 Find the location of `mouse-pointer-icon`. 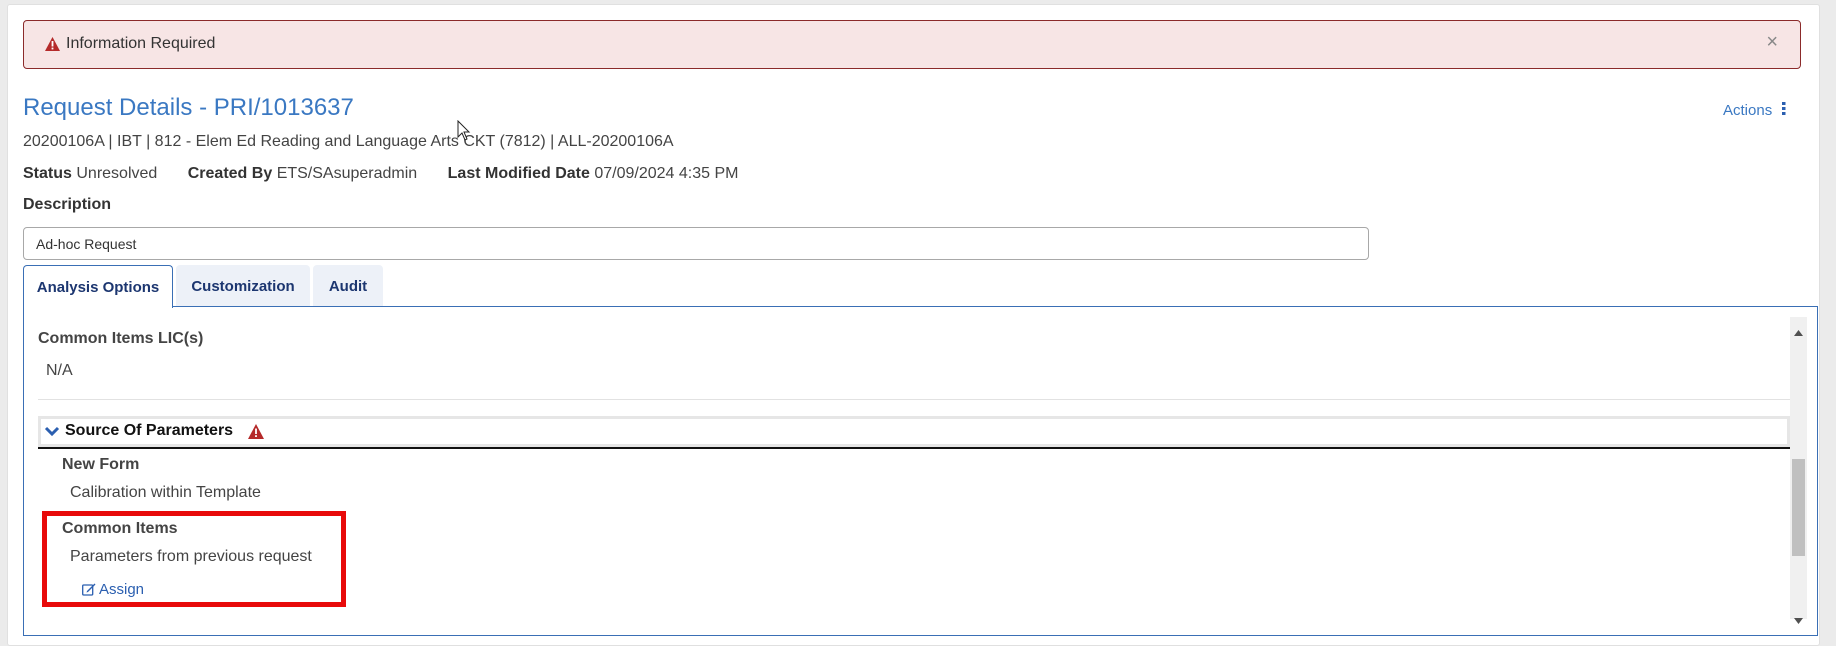

mouse-pointer-icon is located at coordinates (464, 133).